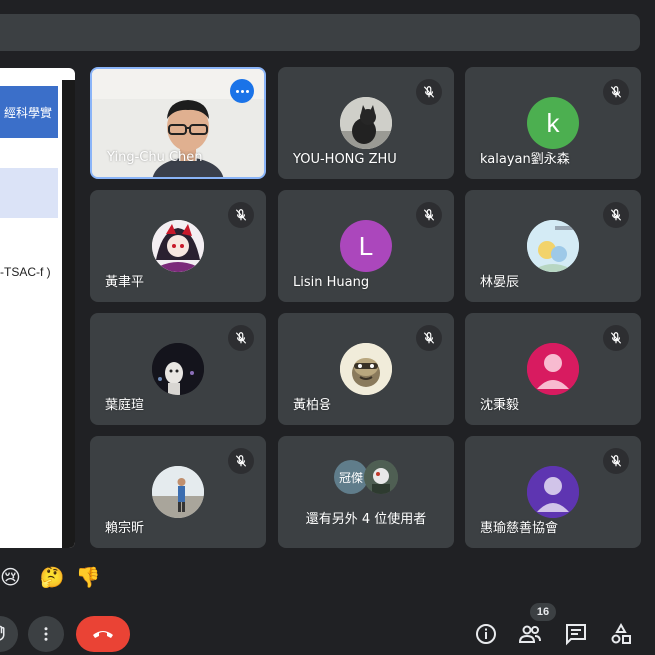 The height and width of the screenshot is (655, 655). I want to click on raise-hand-icon, so click(9, 634).